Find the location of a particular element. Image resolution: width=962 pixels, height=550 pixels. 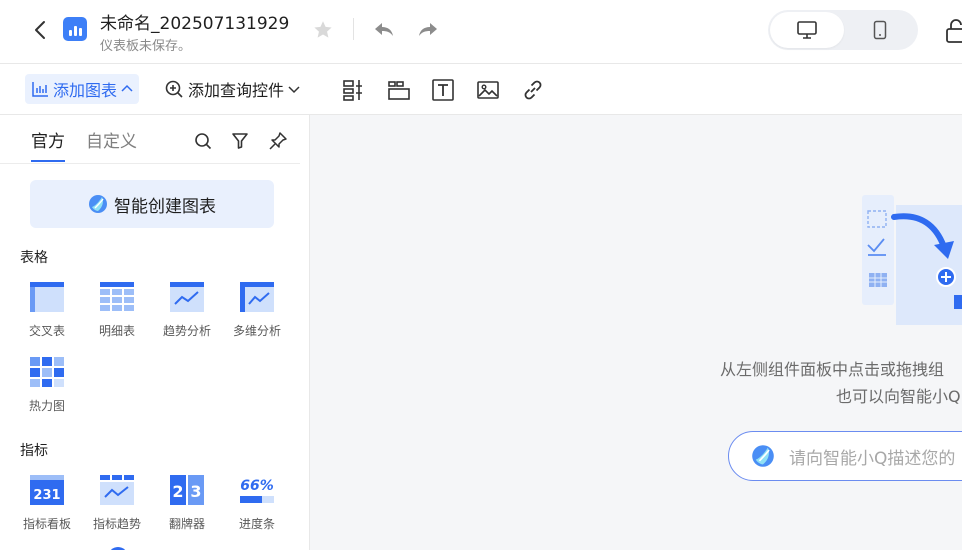

lock-icon is located at coordinates (953, 31).